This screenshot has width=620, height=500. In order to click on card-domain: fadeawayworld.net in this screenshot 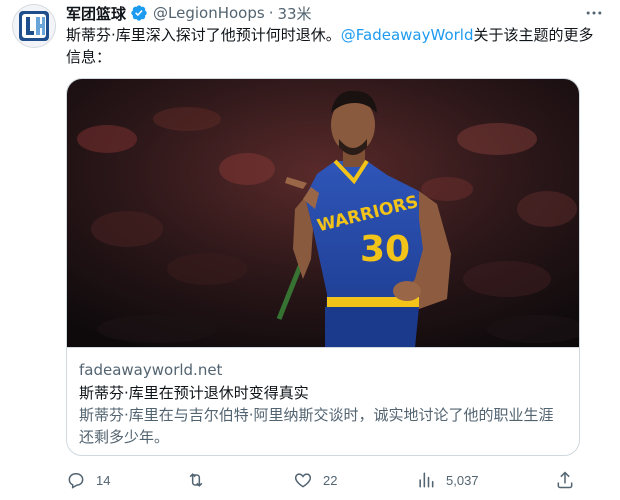, I will do `click(151, 370)`.